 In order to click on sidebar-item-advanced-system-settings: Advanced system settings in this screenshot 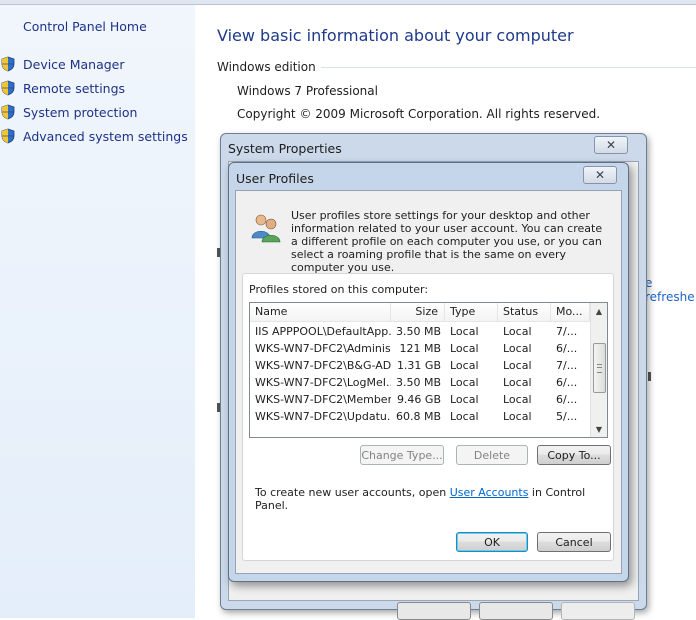, I will do `click(94, 136)`.